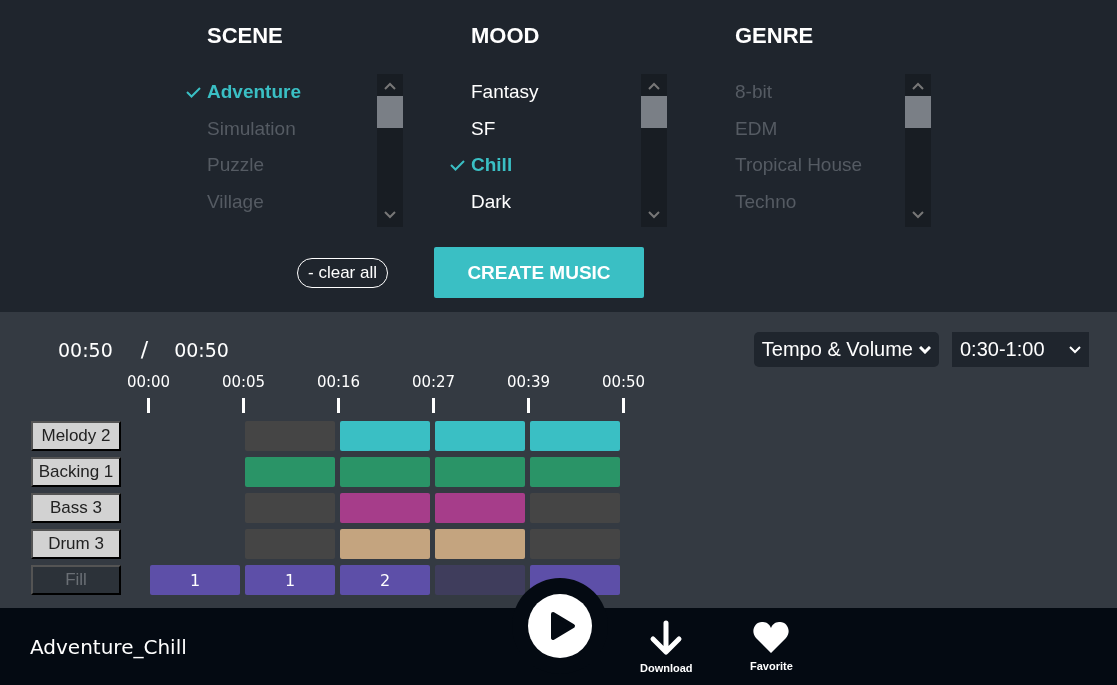  What do you see at coordinates (76, 472) in the screenshot?
I see `track-label: Backing 1` at bounding box center [76, 472].